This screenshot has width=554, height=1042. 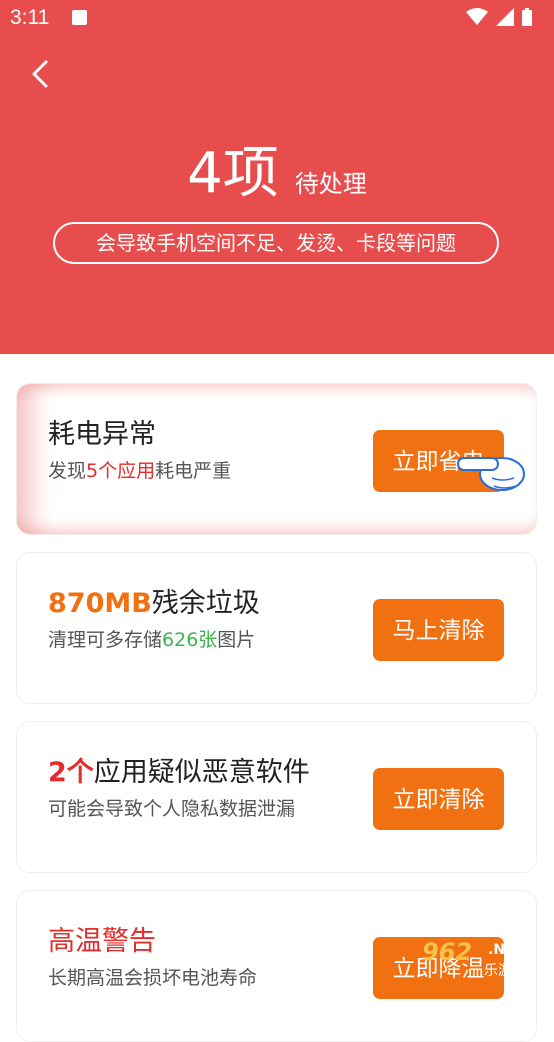 I want to click on wifi-icon, so click(x=477, y=16).